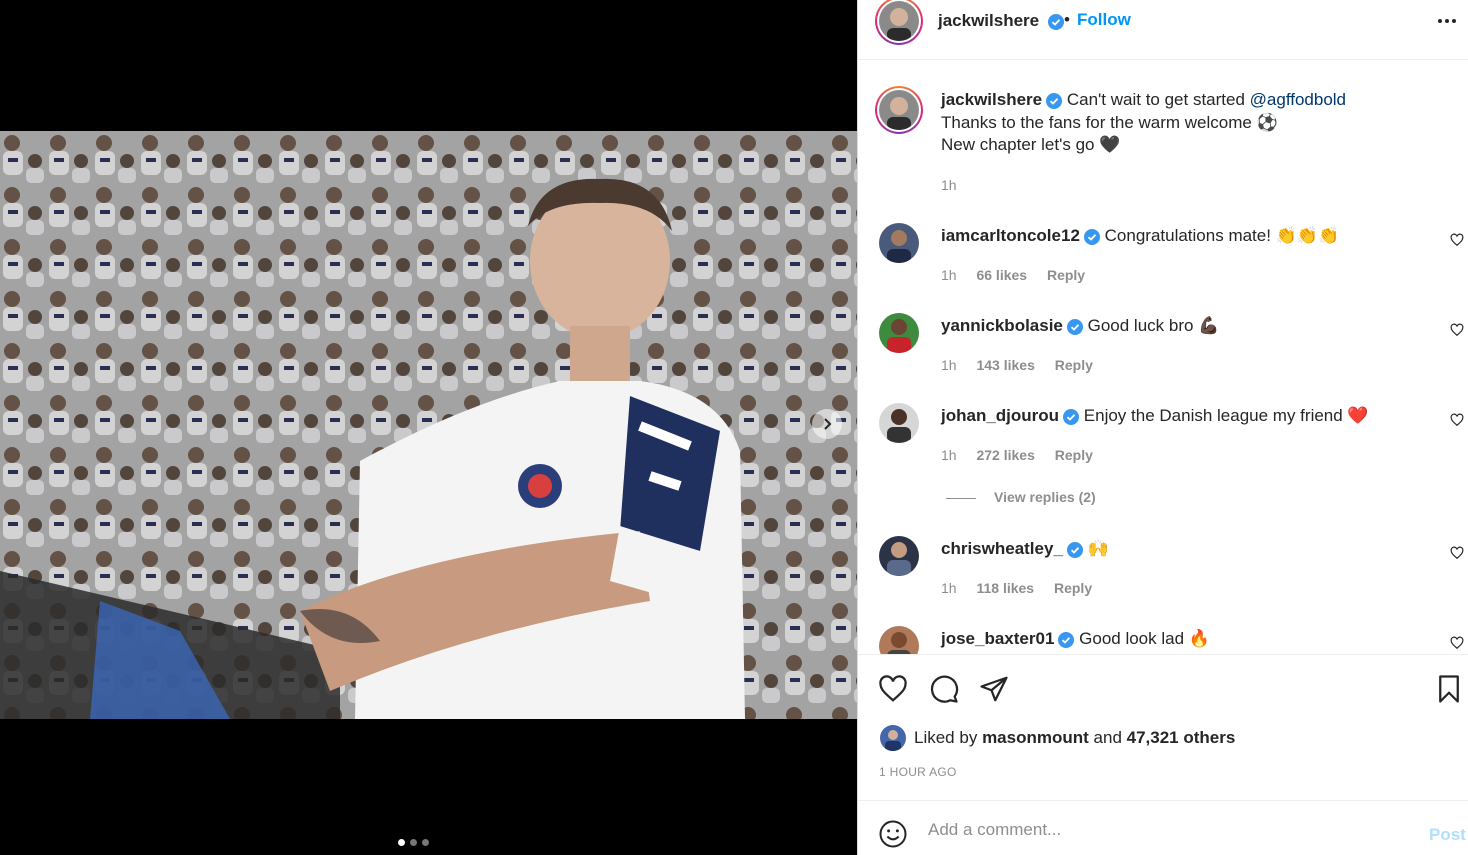  I want to click on caption-time: 1h, so click(949, 185).